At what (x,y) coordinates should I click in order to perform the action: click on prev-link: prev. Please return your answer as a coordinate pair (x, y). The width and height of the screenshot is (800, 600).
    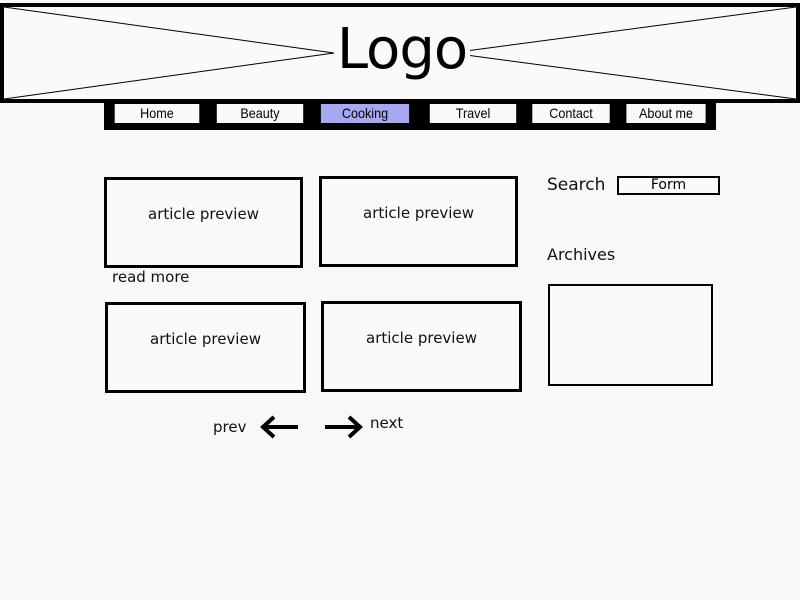
    Looking at the image, I should click on (229, 427).